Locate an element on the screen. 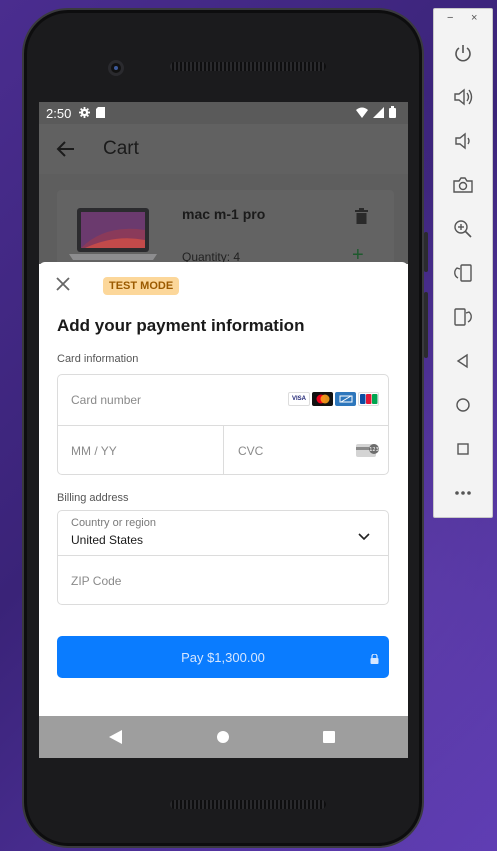 Image resolution: width=497 pixels, height=851 pixels. pay-button-label: Pay $1,300.00 is located at coordinates (223, 657).